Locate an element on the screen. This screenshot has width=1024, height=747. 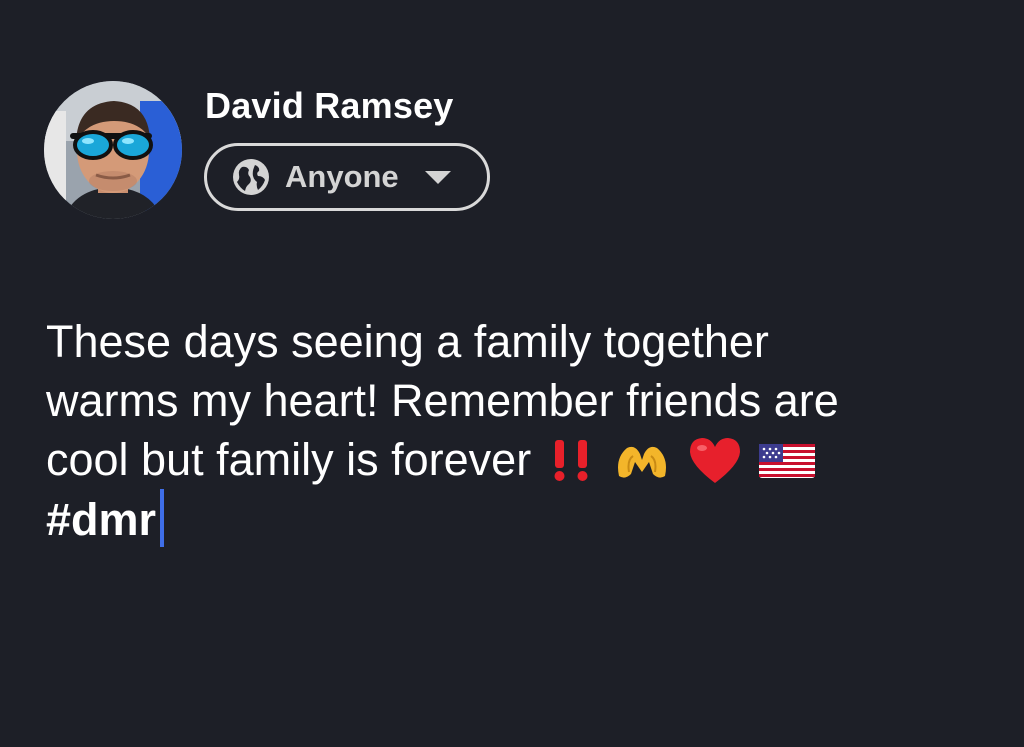
post-text-line: warms my heart! Remember friends are is located at coordinates (442, 400).